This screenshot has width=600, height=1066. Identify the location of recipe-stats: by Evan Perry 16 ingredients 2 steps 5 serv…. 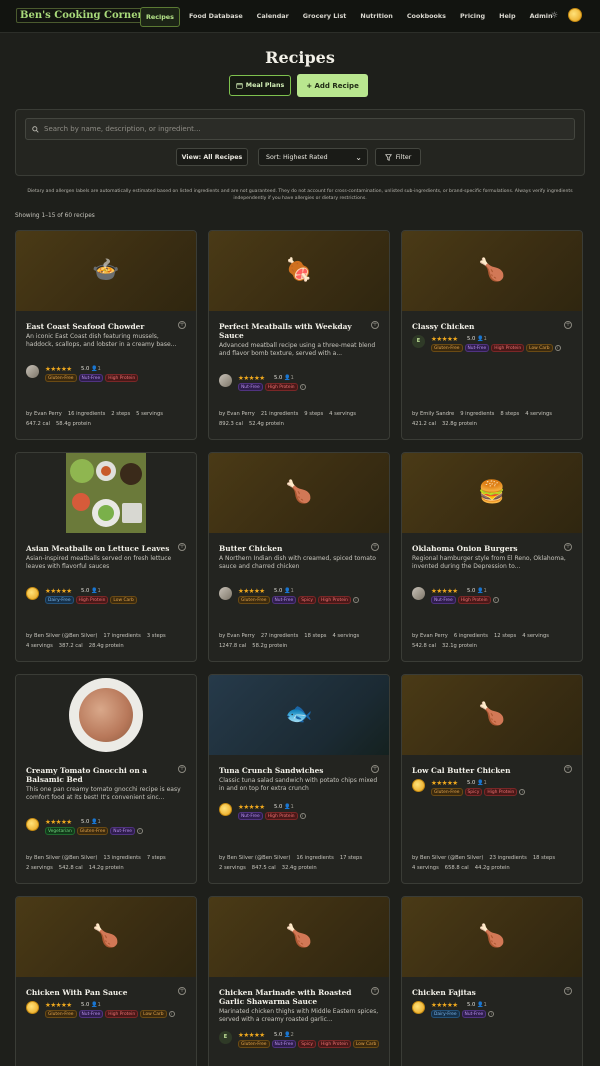
(94, 414).